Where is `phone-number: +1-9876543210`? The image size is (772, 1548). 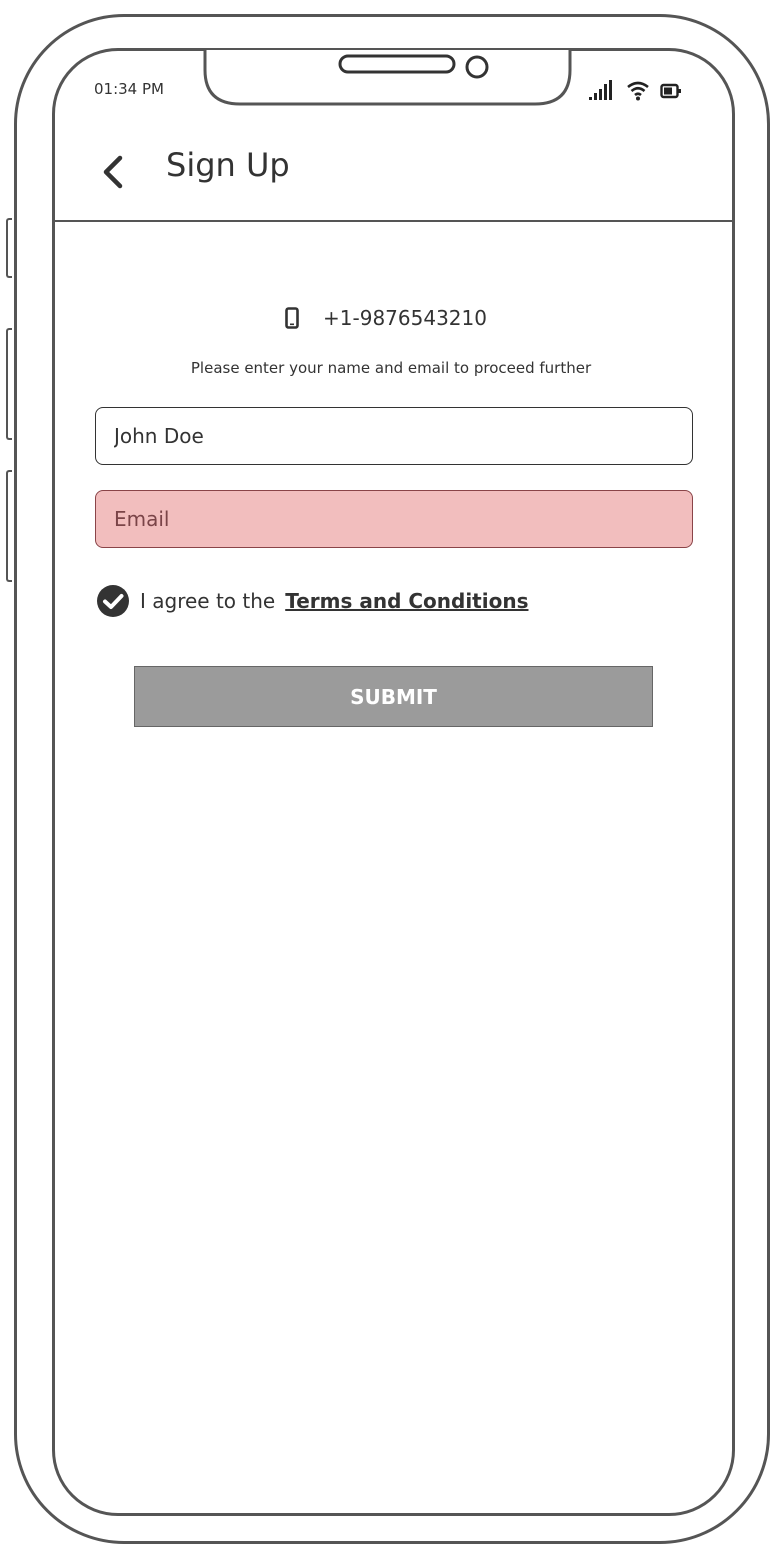
phone-number: +1-9876543210 is located at coordinates (405, 318).